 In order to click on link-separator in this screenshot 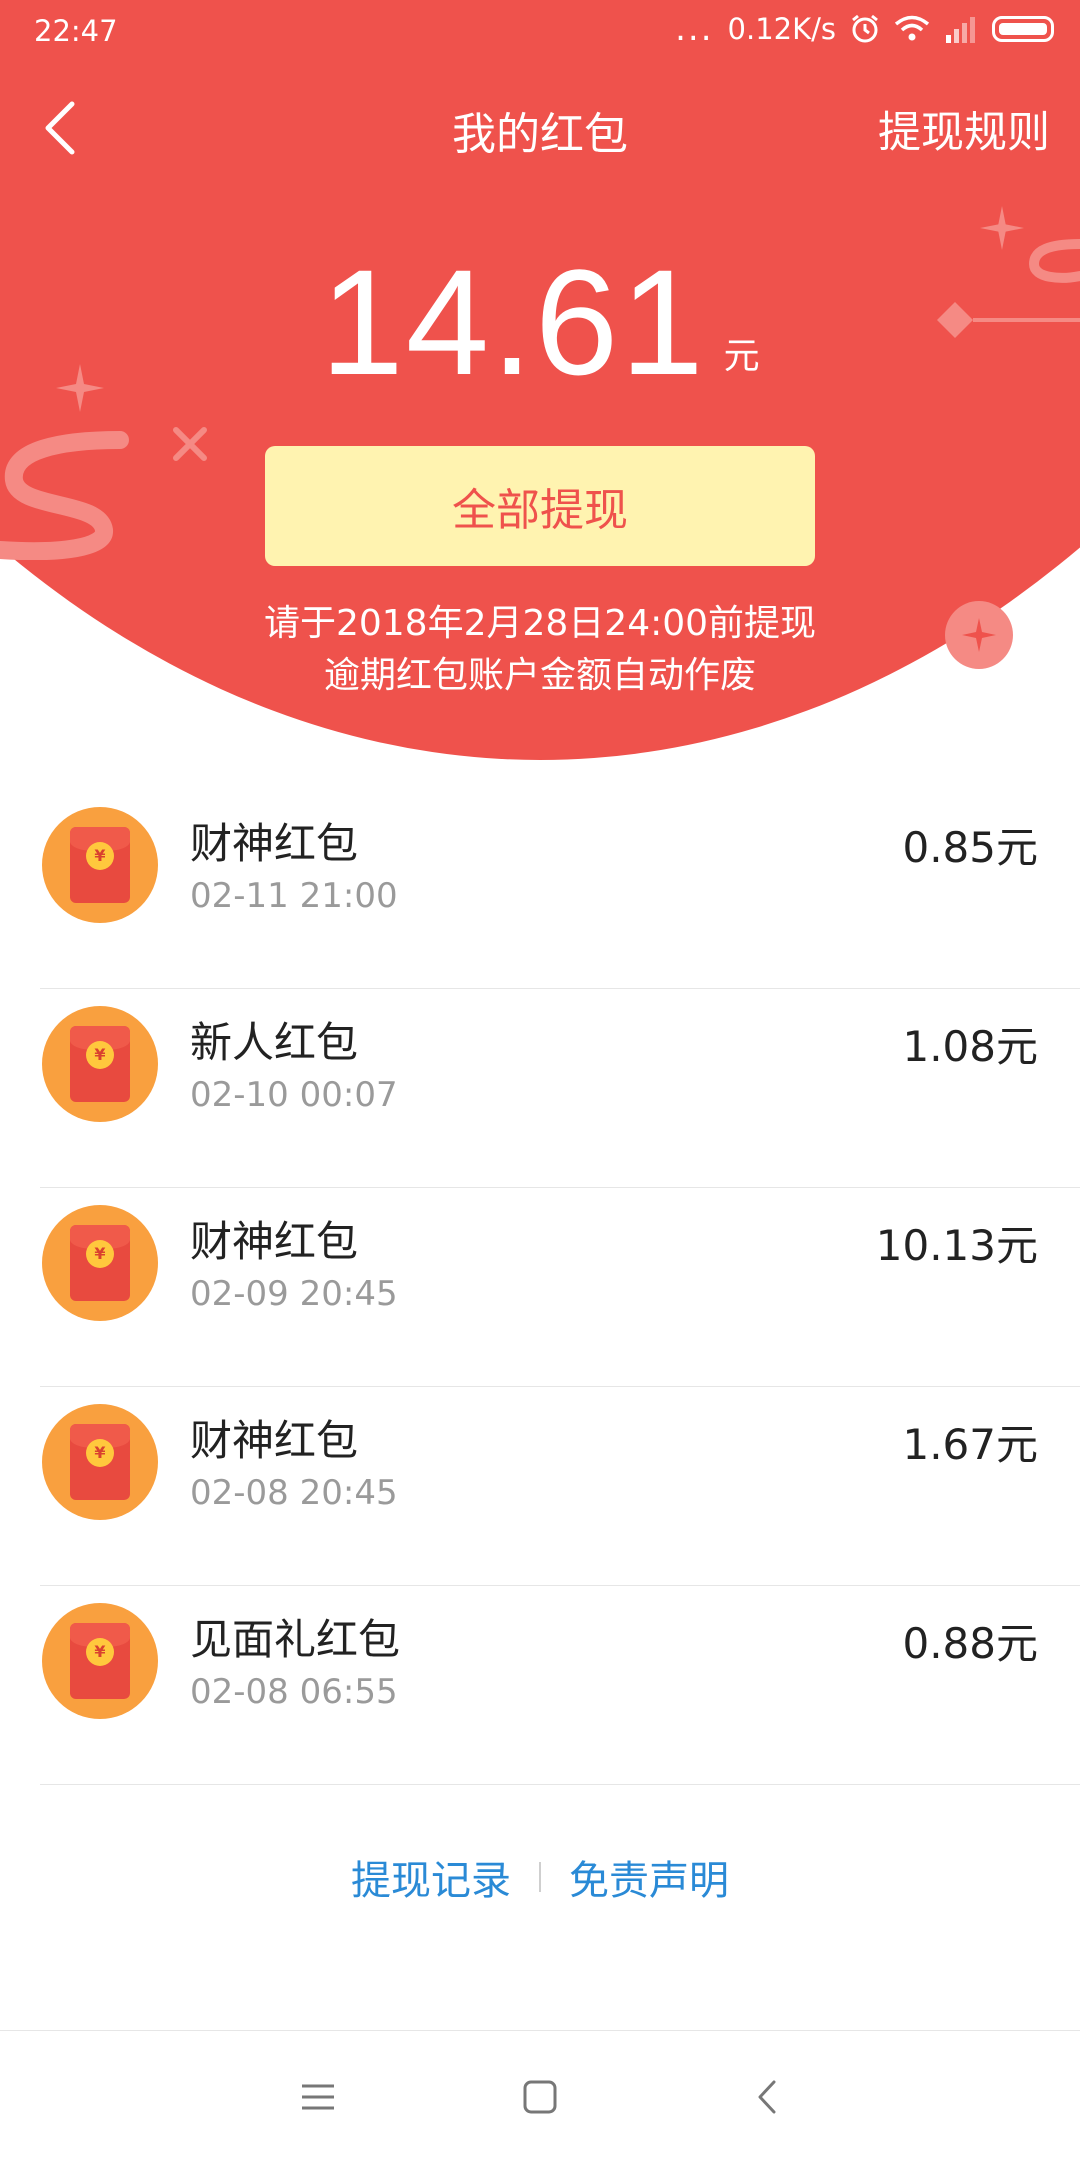, I will do `click(540, 1877)`.